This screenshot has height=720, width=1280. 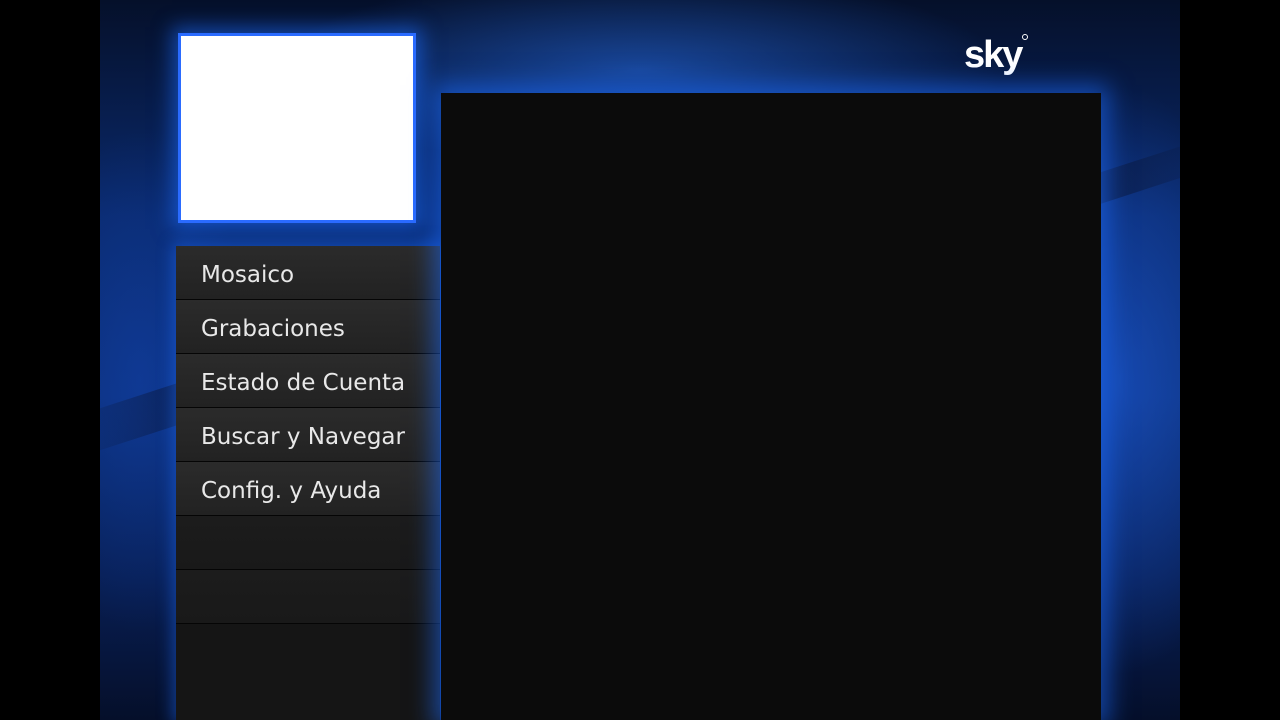 I want to click on video-preview-frame, so click(x=297, y=128).